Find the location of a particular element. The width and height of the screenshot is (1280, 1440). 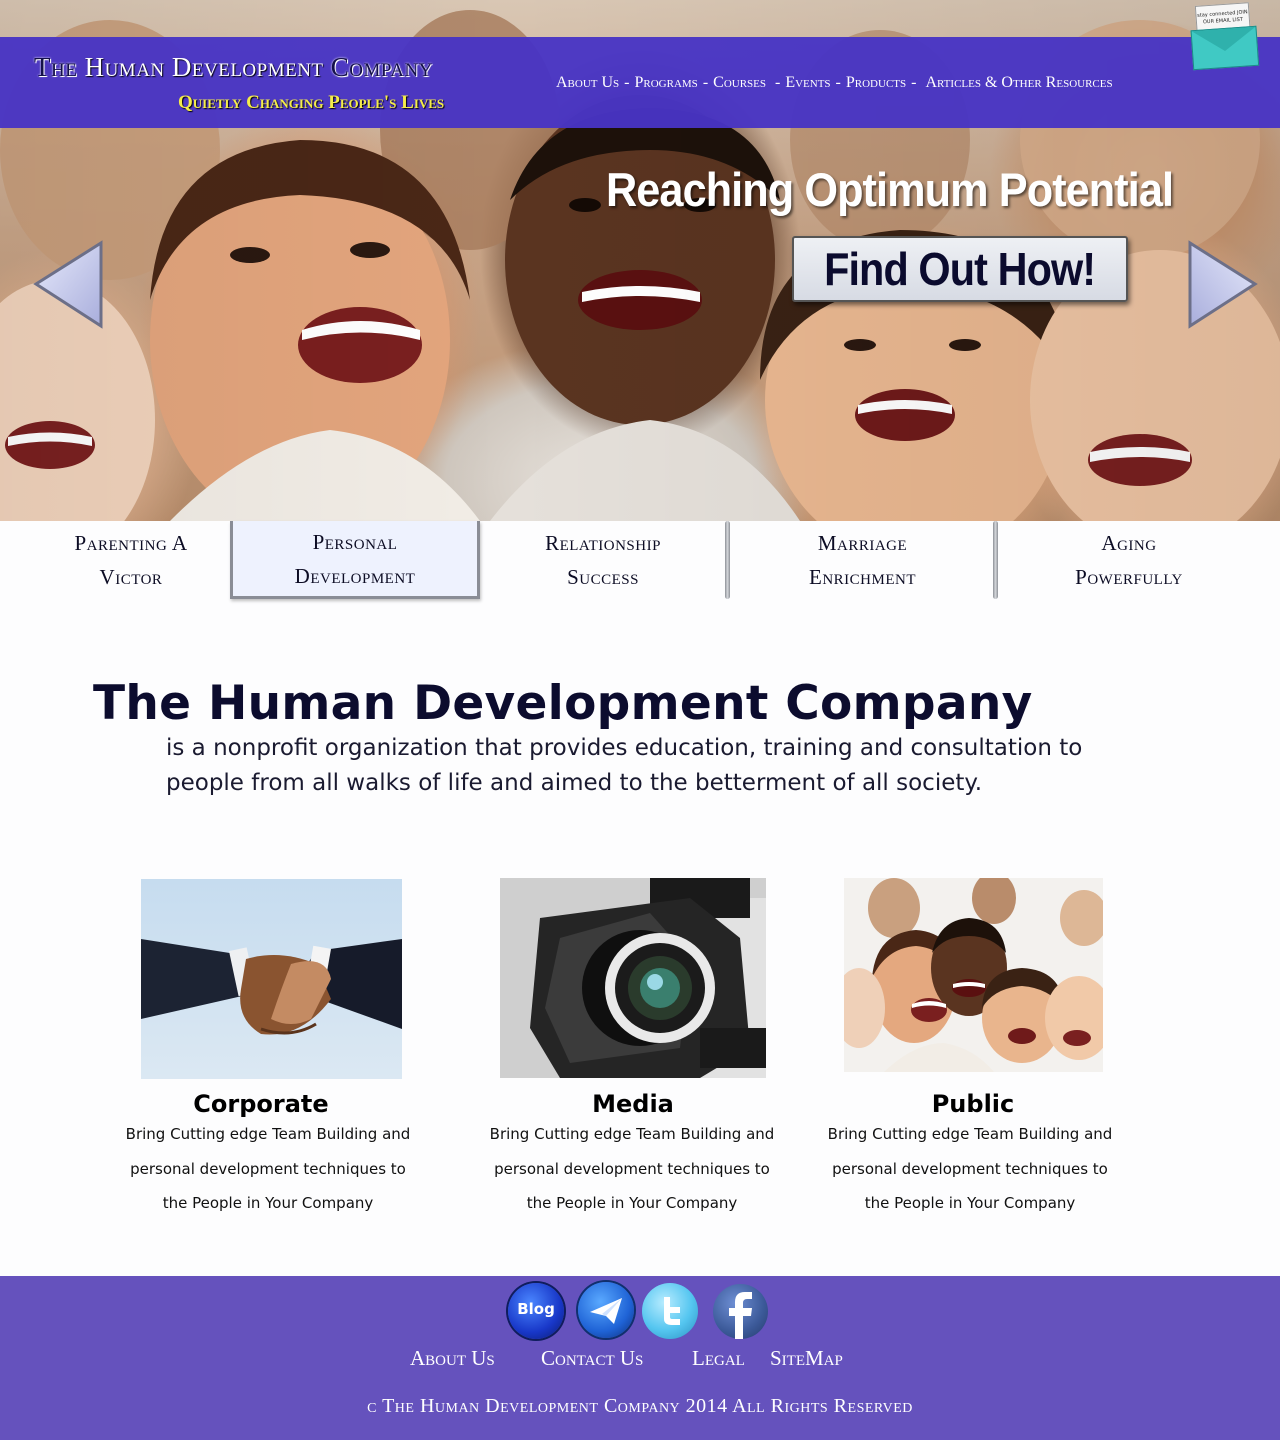

find-out-how-button: Find Out How! is located at coordinates (960, 269).